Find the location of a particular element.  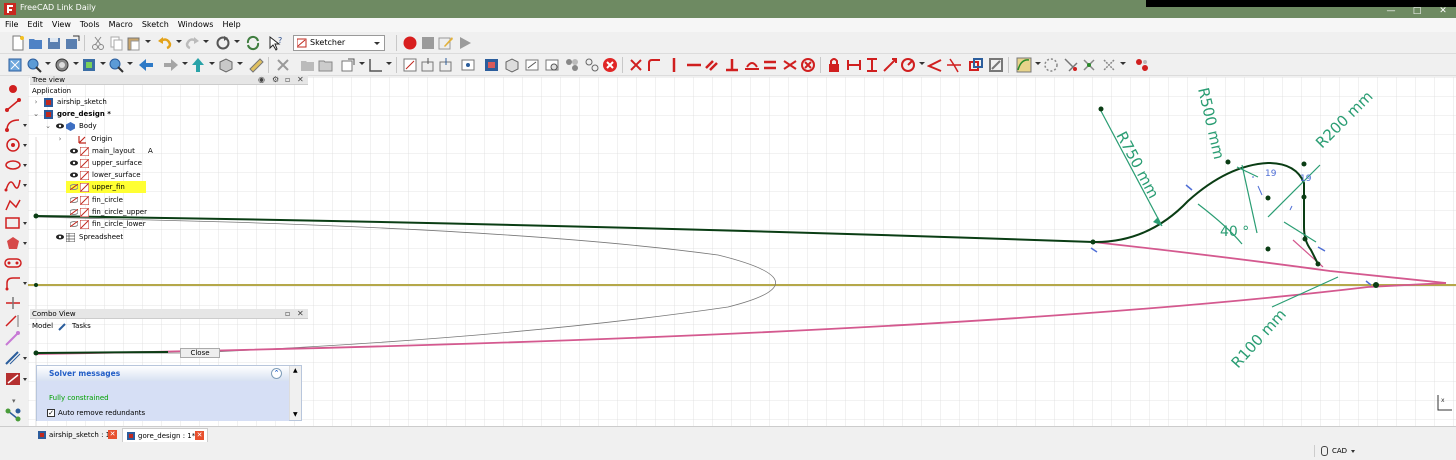

tree-item-main-layout: main_layout A is located at coordinates (130, 151).